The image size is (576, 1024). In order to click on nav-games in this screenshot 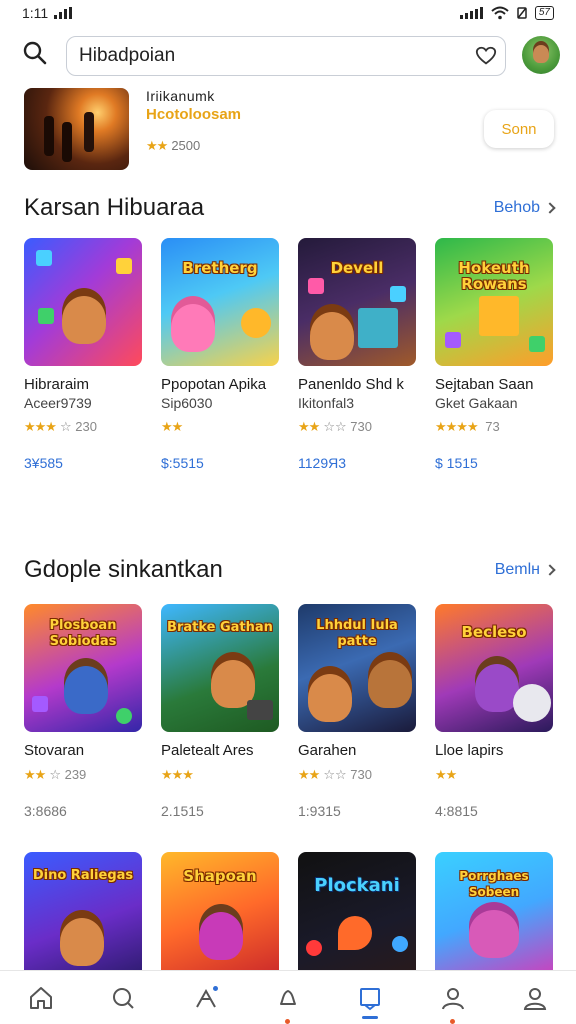, I will do `click(206, 998)`.